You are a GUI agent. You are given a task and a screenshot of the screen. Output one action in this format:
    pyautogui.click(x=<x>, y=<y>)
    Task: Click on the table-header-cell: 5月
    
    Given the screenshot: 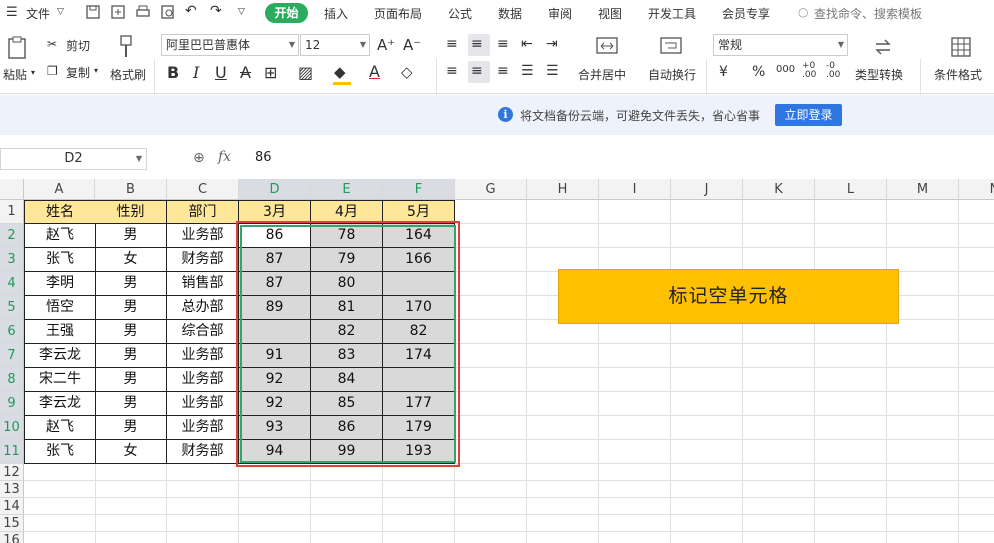 What is the action you would take?
    pyautogui.click(x=419, y=212)
    